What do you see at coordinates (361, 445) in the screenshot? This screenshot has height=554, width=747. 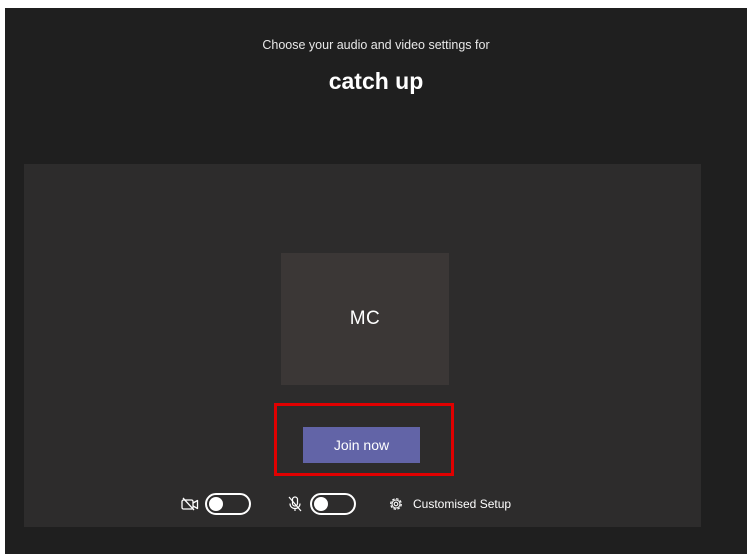 I see `join-now-button: Join now` at bounding box center [361, 445].